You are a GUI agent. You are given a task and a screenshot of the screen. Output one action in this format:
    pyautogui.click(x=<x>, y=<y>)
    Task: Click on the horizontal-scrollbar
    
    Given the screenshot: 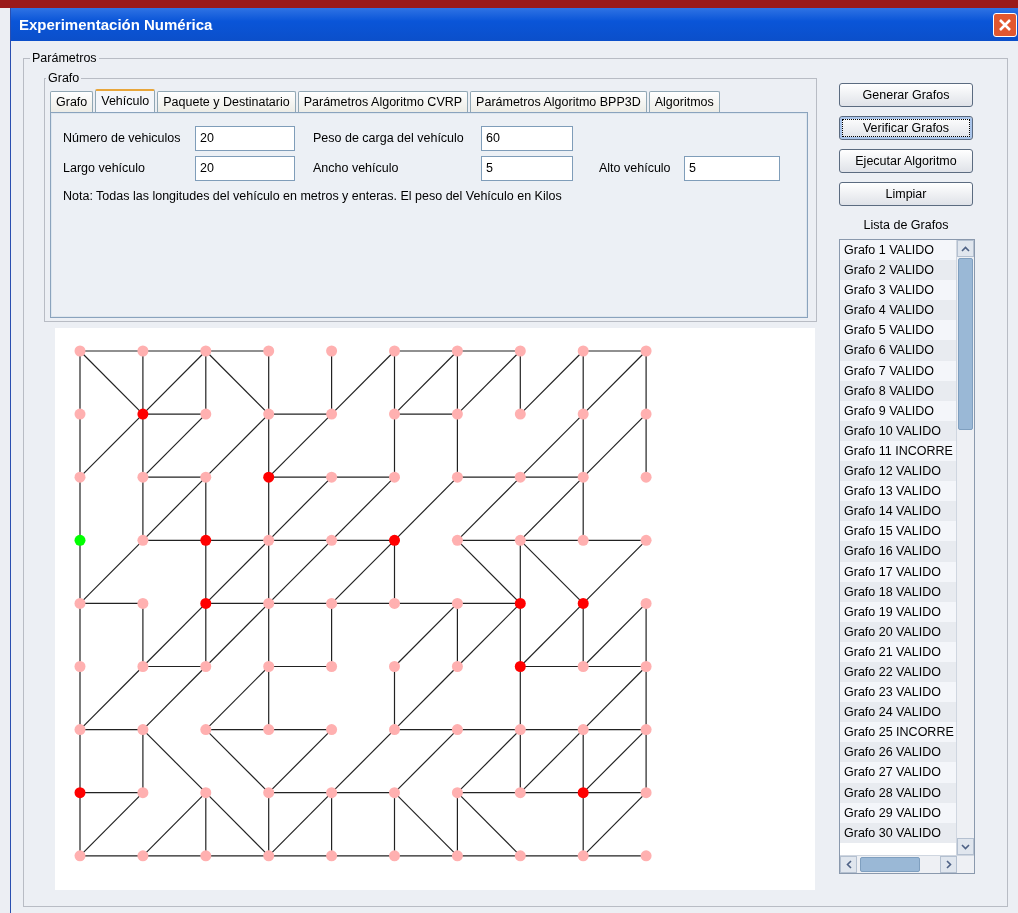 What is the action you would take?
    pyautogui.click(x=907, y=864)
    